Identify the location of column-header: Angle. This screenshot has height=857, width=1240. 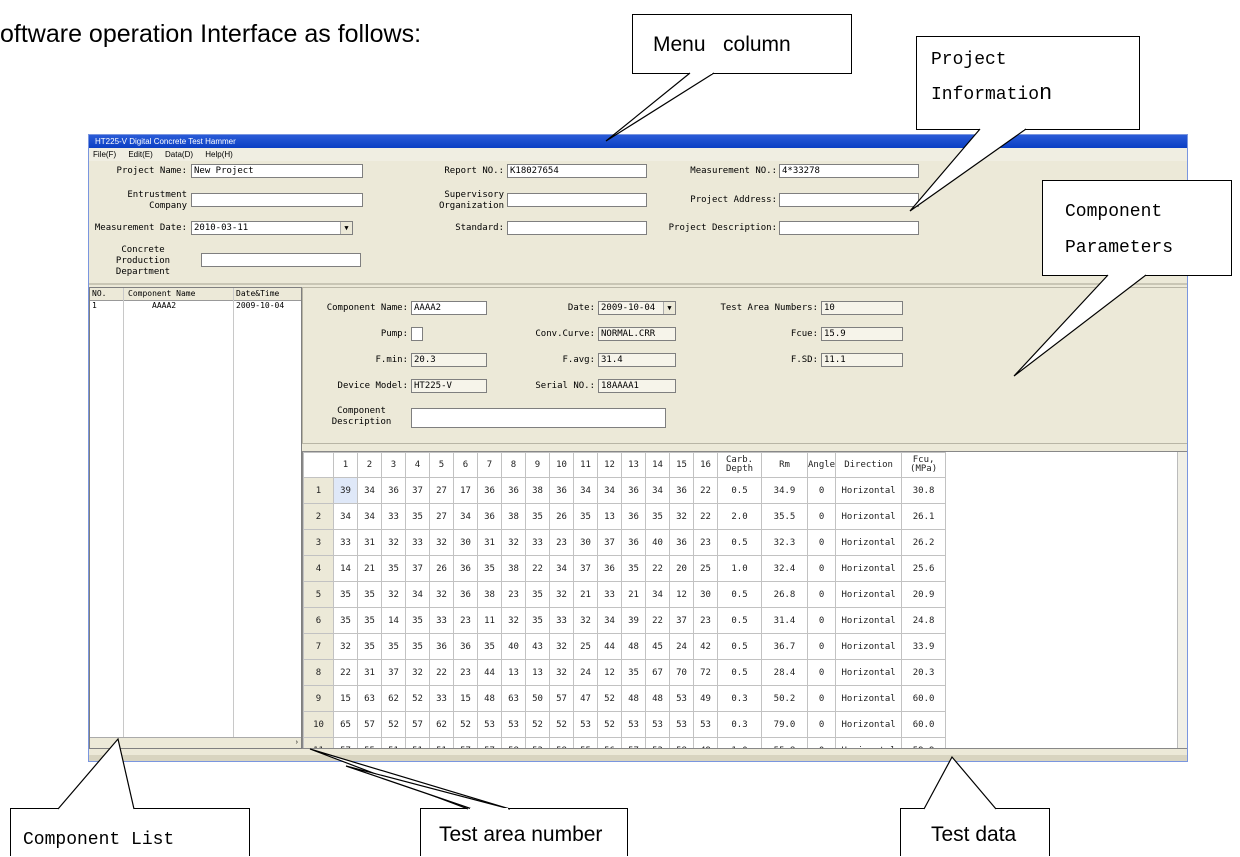
(821, 465).